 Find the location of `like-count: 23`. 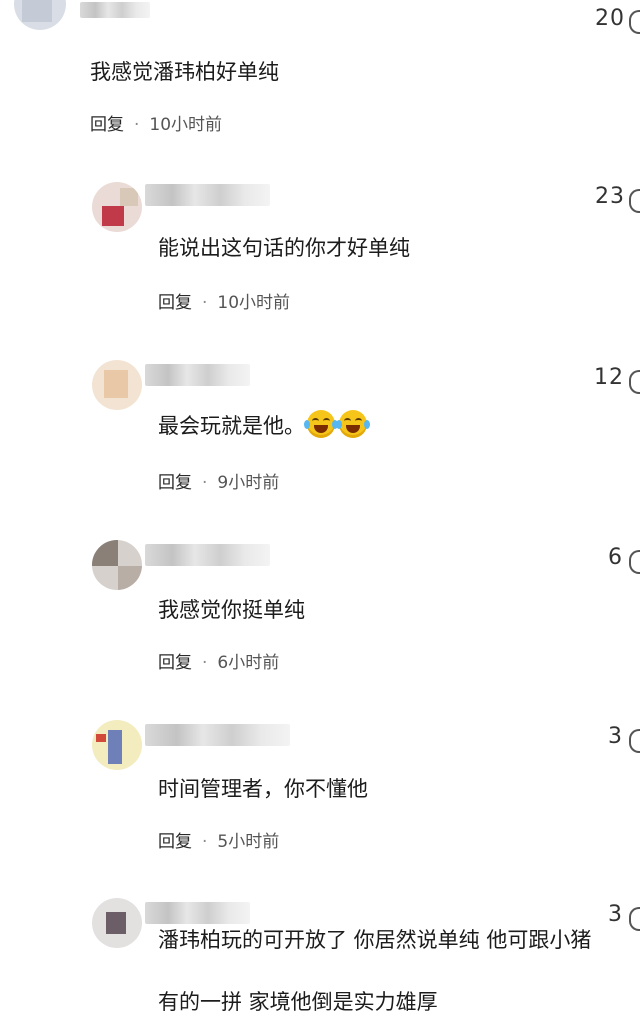

like-count: 23 is located at coordinates (610, 196).